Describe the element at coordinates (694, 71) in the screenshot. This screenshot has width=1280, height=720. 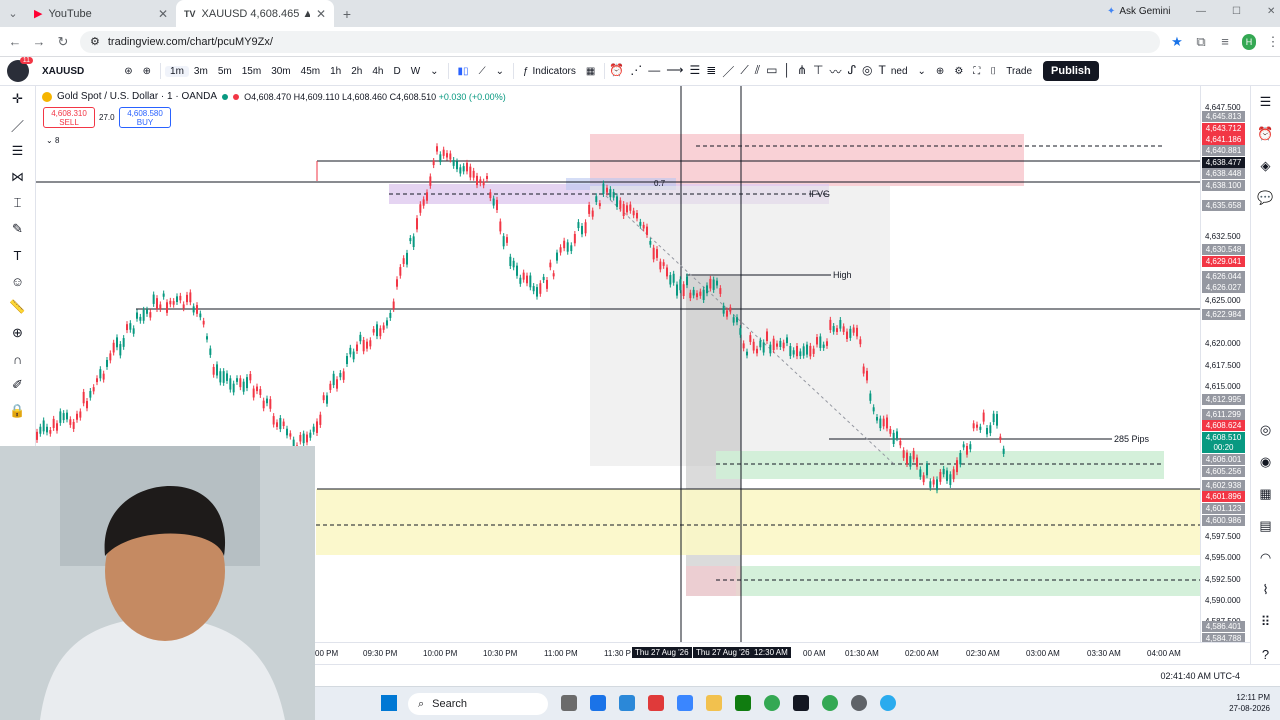
I see `fib-retracement-icon: ☰` at that location.